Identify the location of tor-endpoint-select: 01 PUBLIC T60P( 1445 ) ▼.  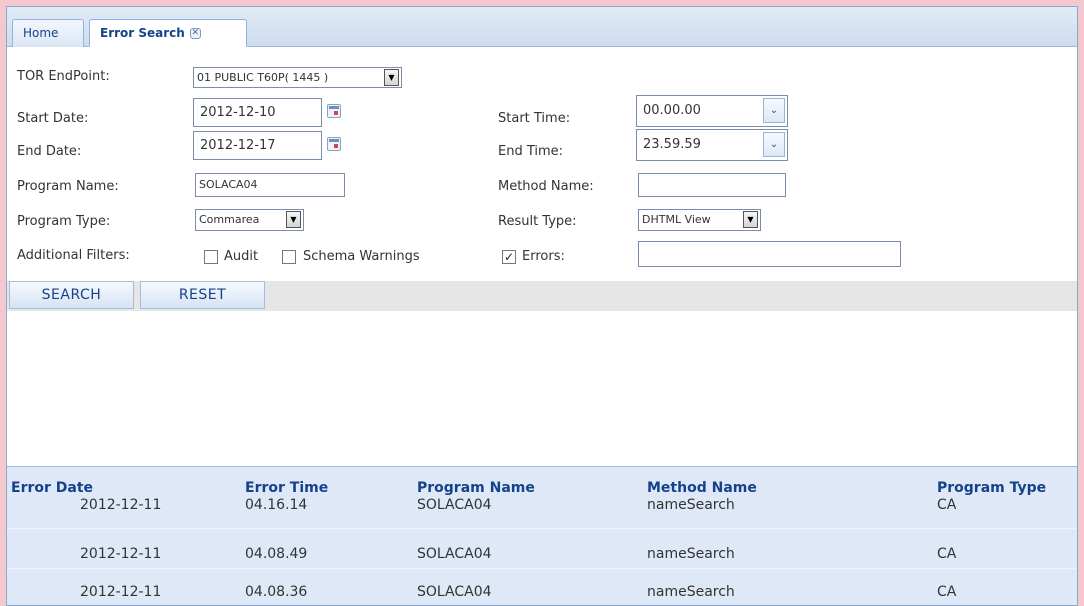
(297, 77).